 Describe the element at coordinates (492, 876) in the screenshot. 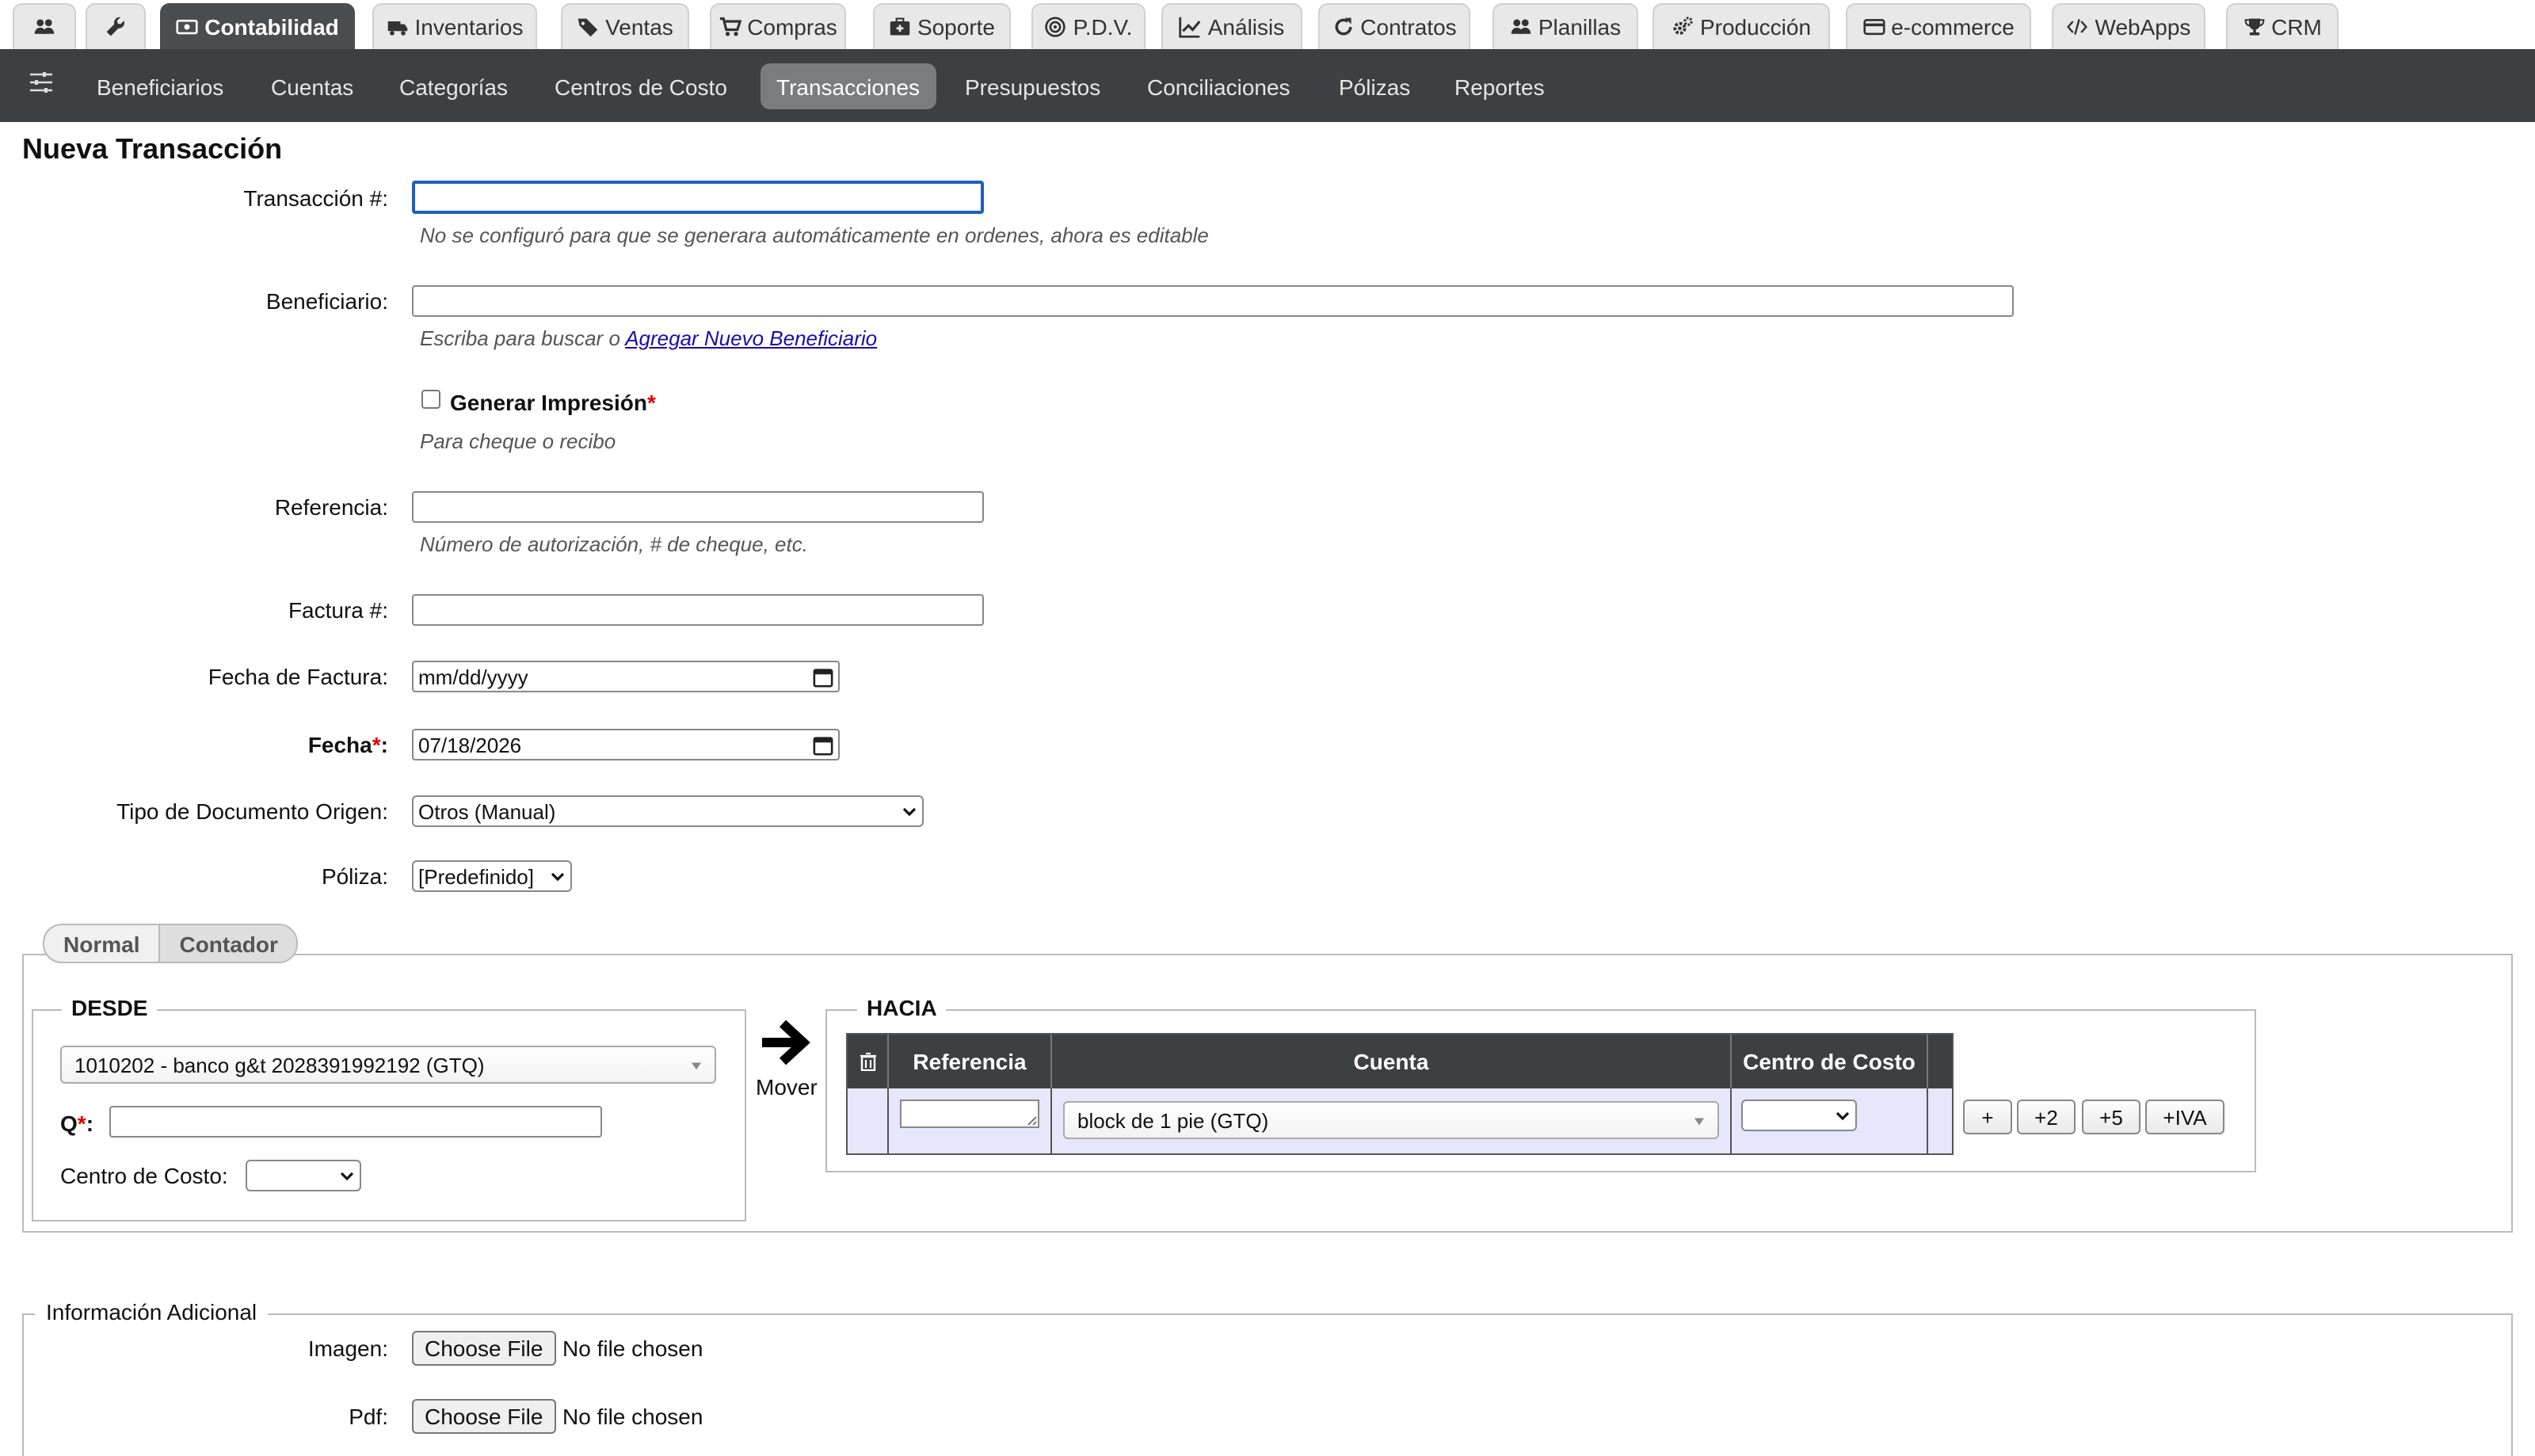

I see `poliza-select: [Predefinido]` at that location.